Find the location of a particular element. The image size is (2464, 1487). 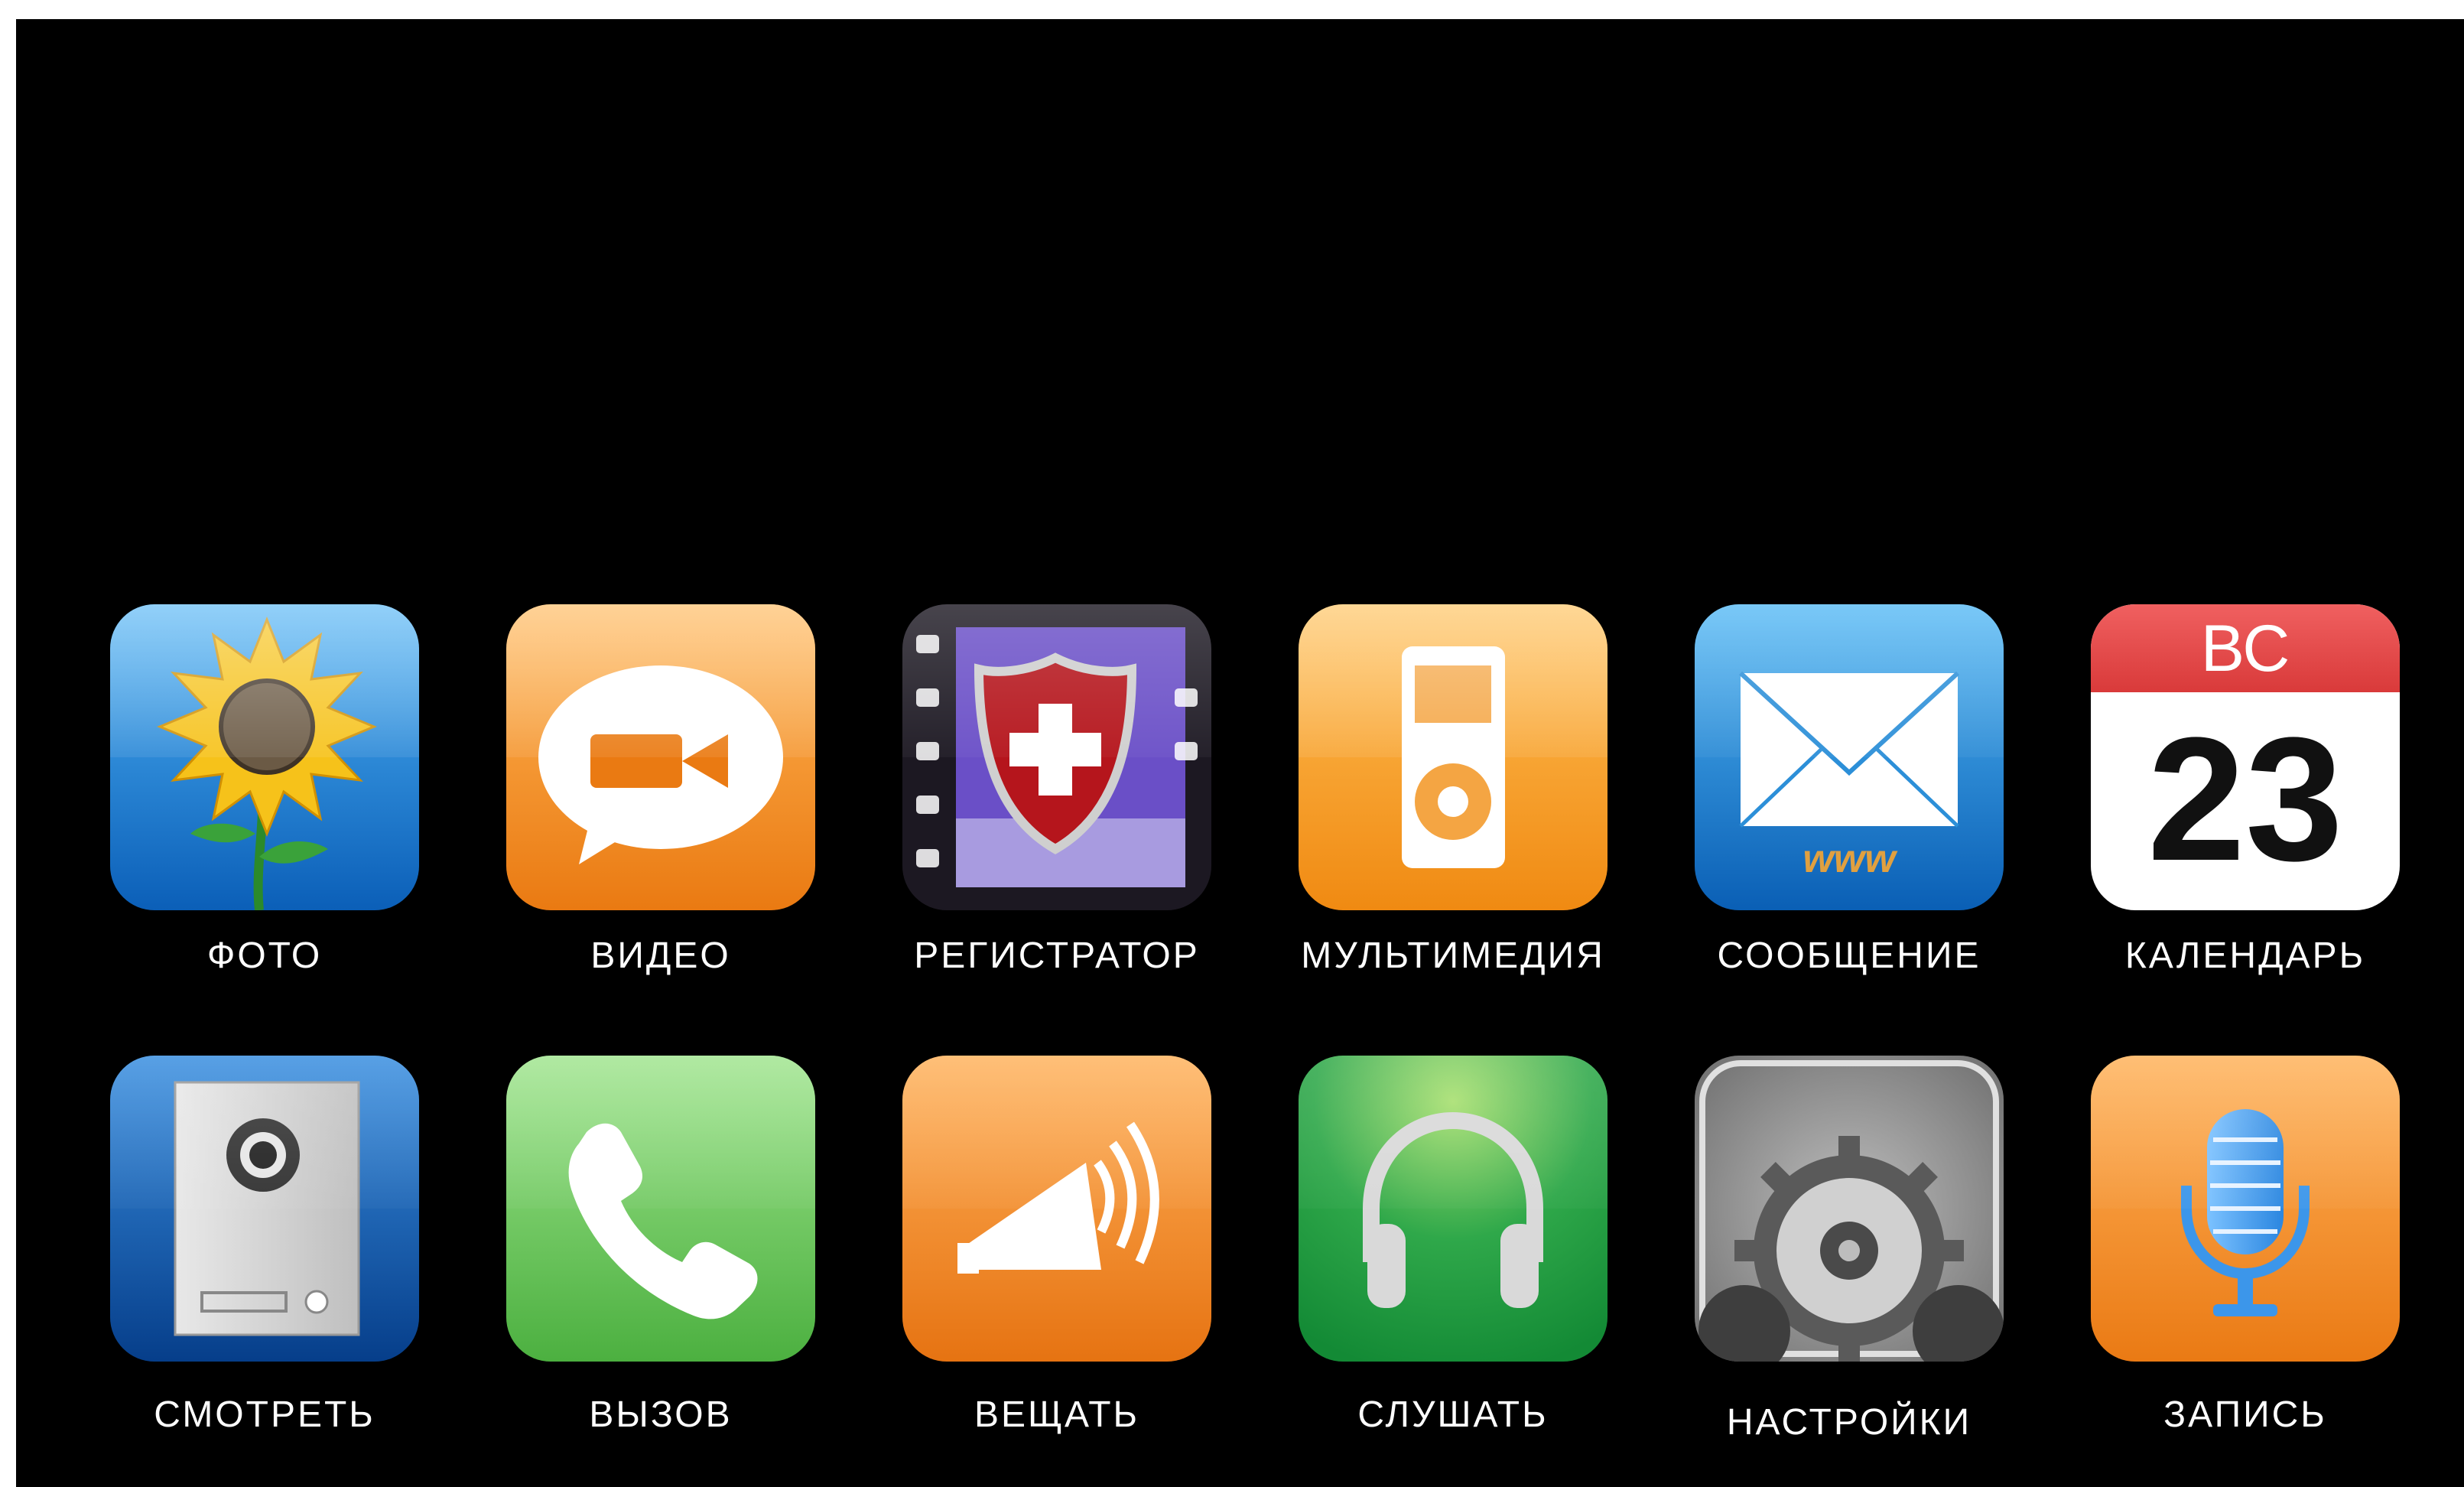

foto-tile is located at coordinates (264, 757).